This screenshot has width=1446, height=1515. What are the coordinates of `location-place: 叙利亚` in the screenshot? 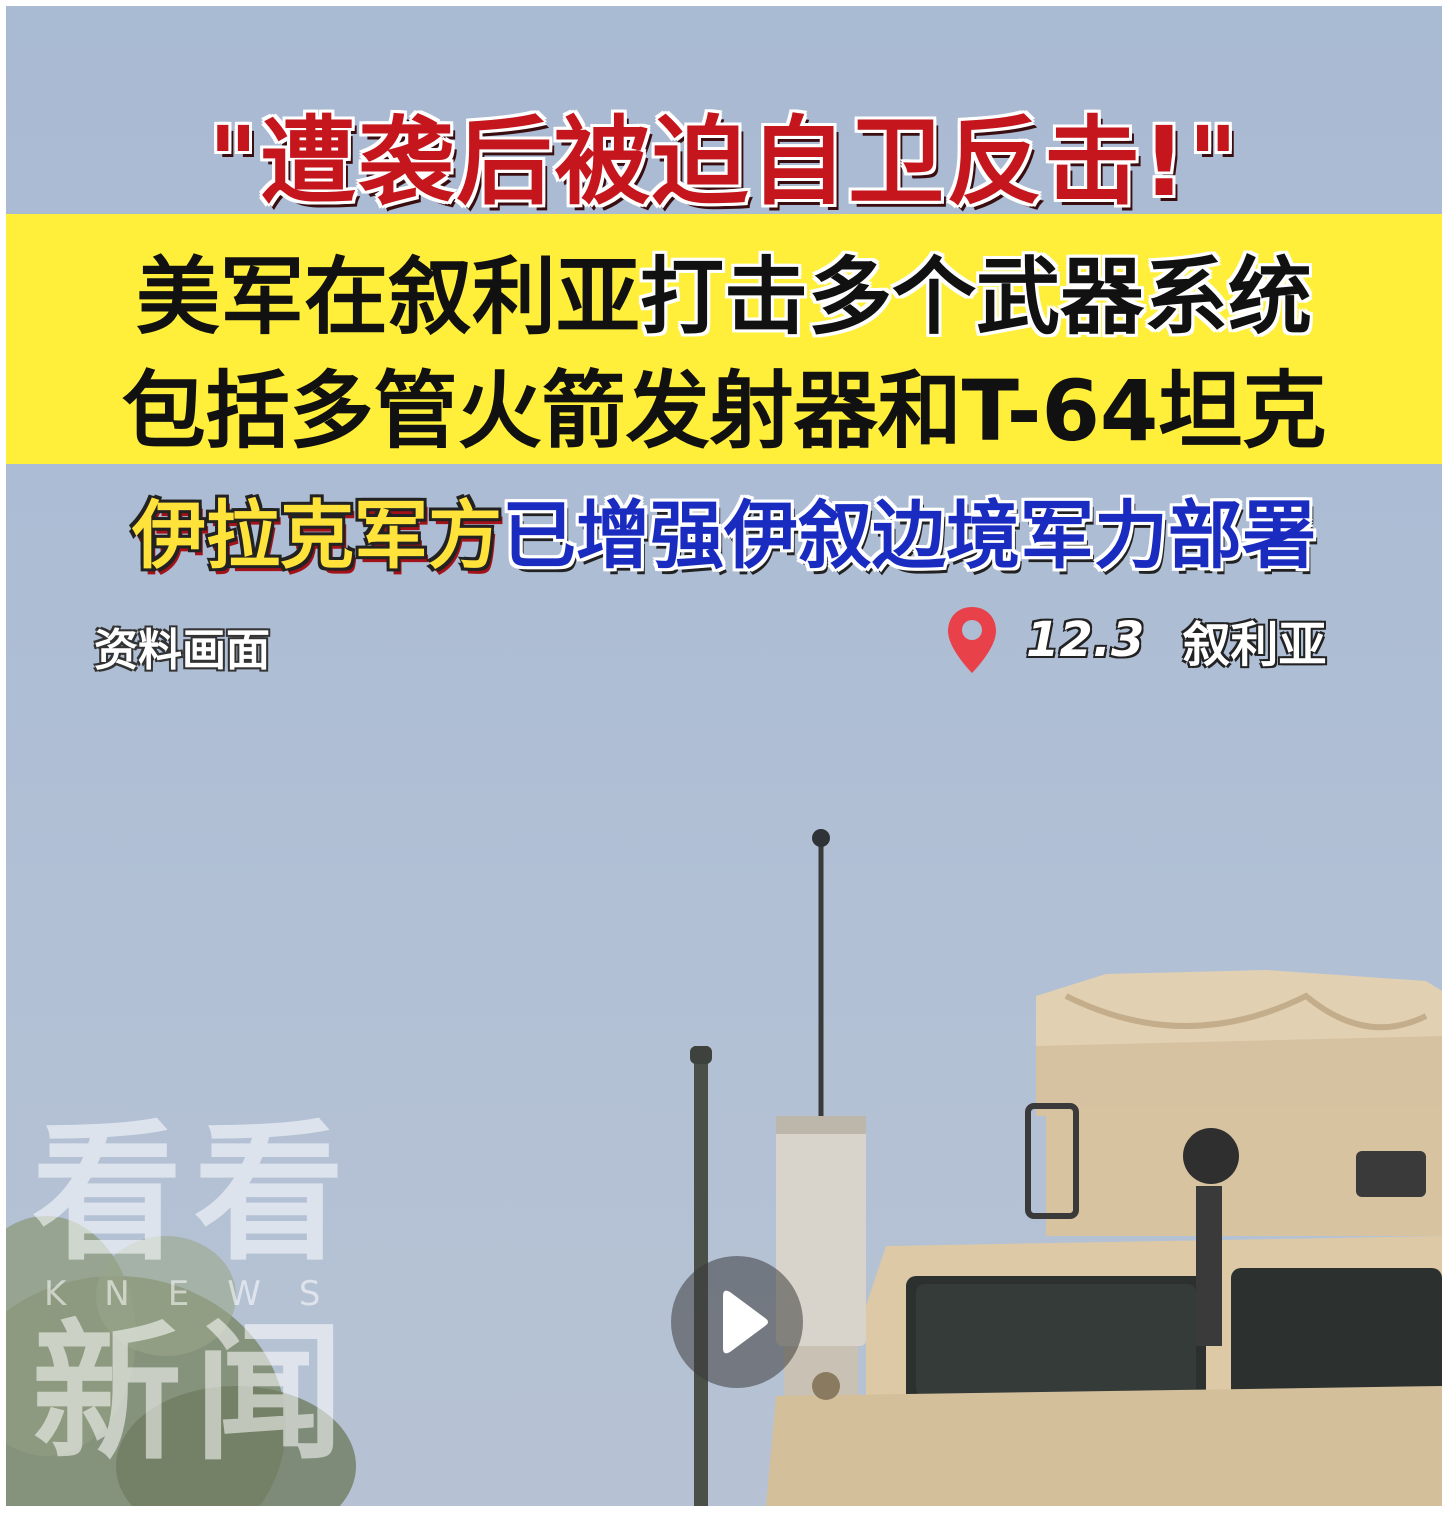 It's located at (1254, 645).